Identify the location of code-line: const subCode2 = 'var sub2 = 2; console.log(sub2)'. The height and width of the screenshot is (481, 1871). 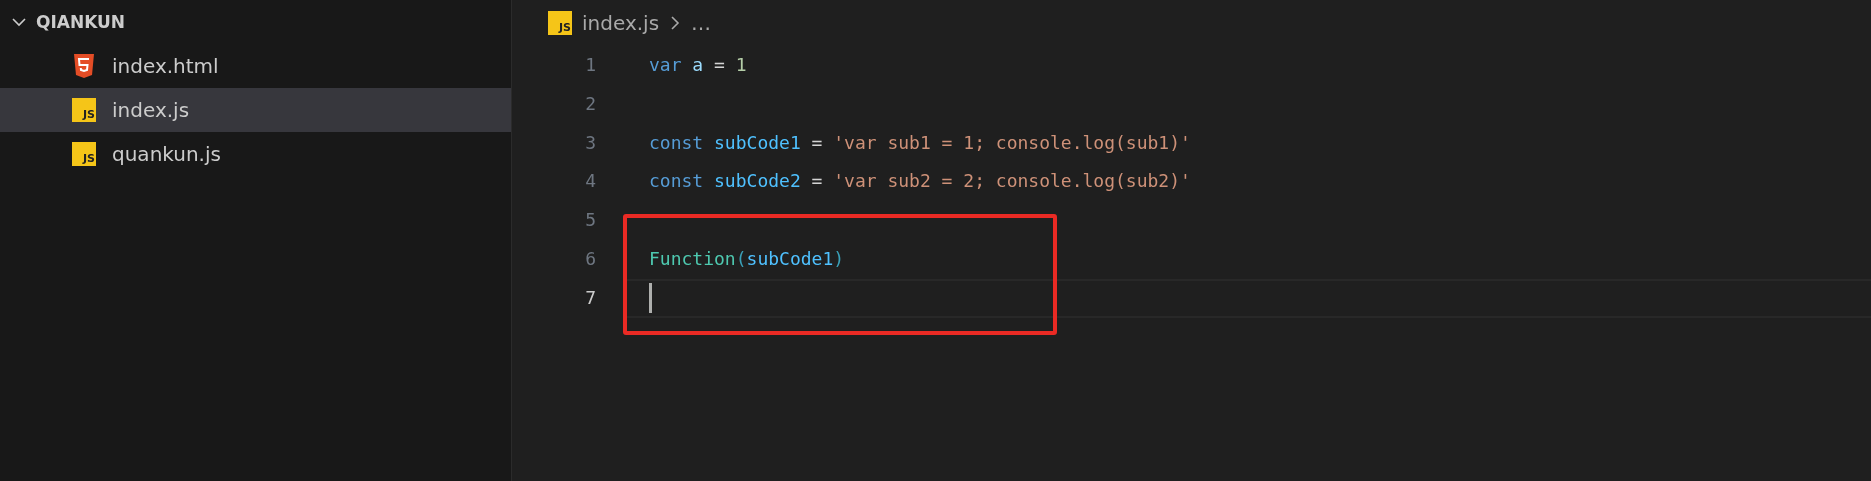
(920, 181).